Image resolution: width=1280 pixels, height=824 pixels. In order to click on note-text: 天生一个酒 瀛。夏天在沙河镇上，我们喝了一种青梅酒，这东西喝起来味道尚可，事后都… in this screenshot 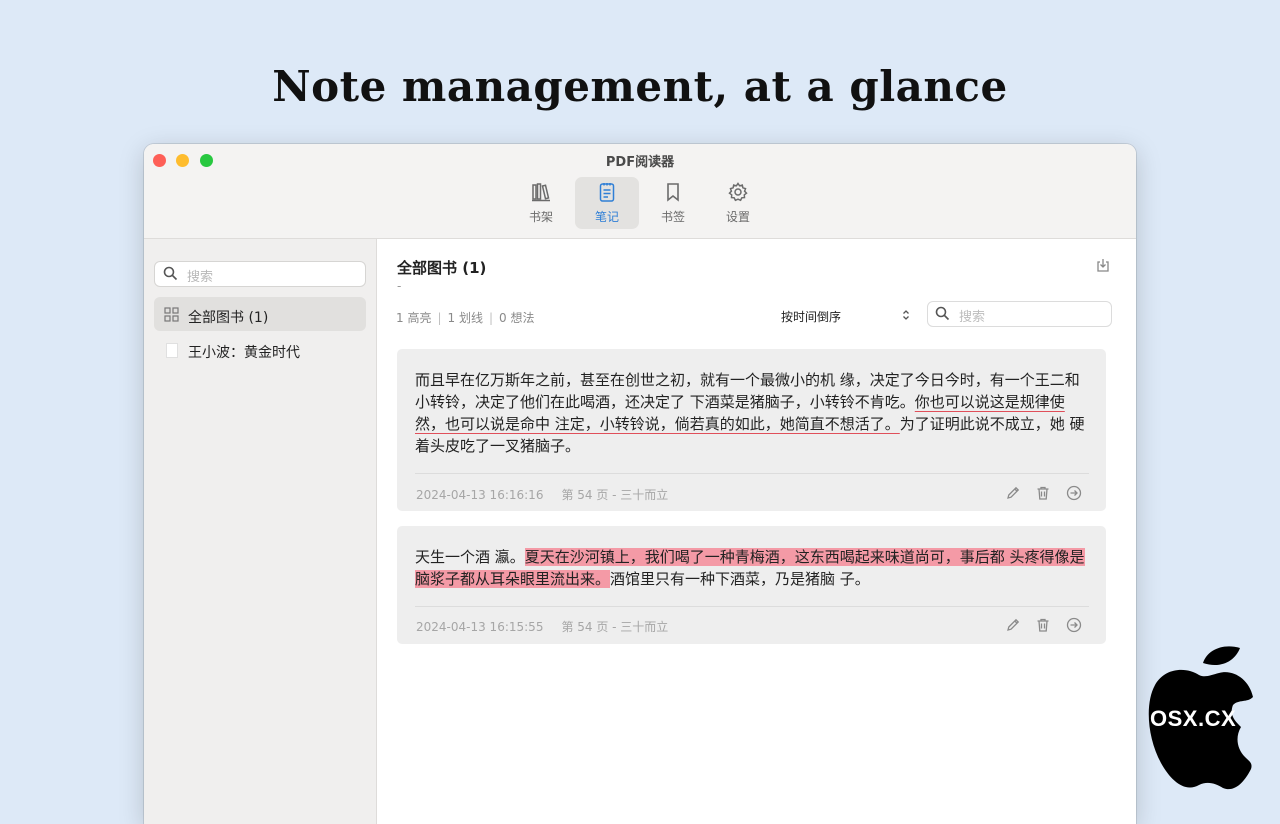, I will do `click(752, 568)`.